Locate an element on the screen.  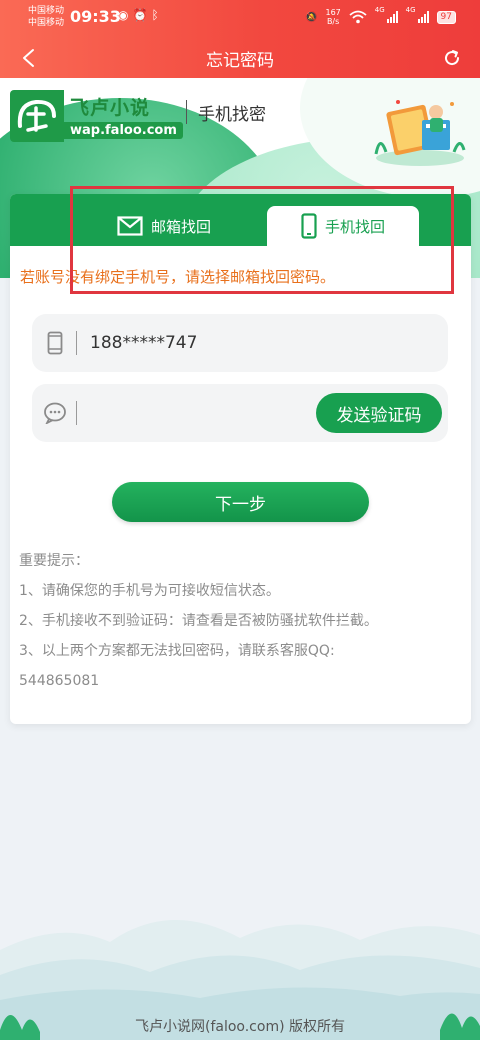
status-icons-left: ◉⏰ᛒ is located at coordinates (140, 15).